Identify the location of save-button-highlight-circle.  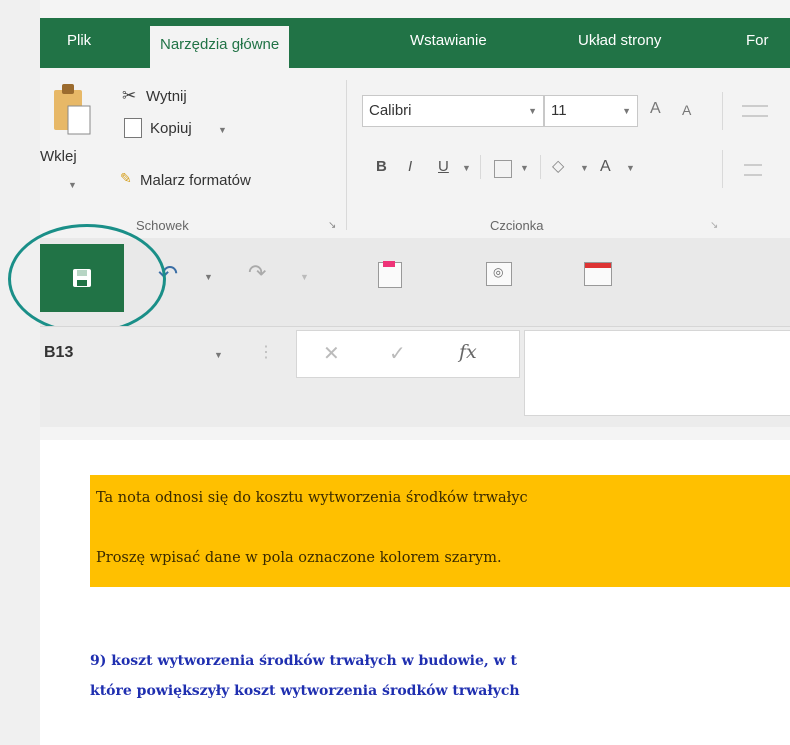
(87, 279).